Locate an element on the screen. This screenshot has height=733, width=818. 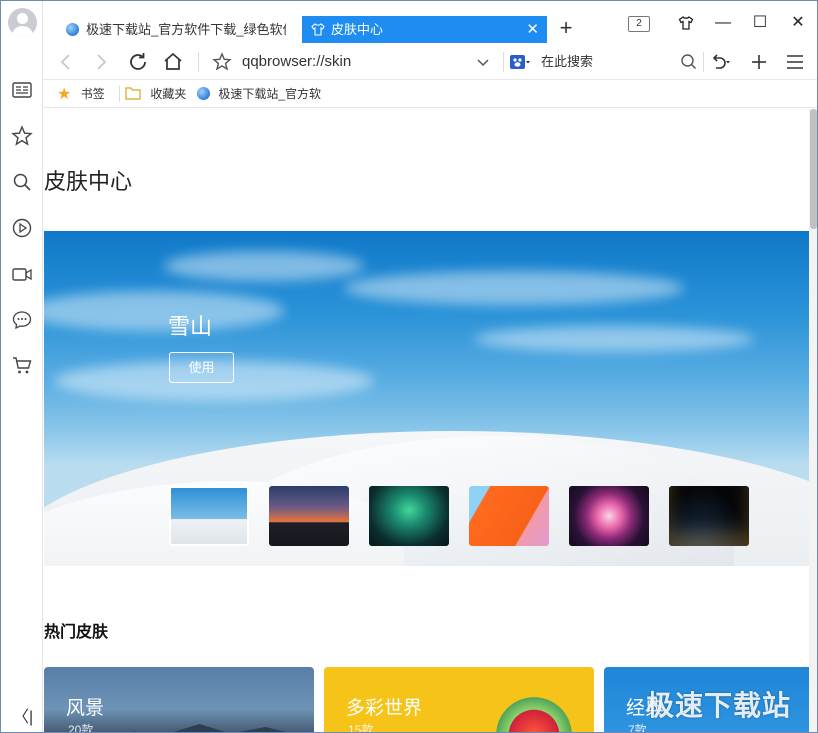
skin-thumbnail-snow-mountain is located at coordinates (209, 516).